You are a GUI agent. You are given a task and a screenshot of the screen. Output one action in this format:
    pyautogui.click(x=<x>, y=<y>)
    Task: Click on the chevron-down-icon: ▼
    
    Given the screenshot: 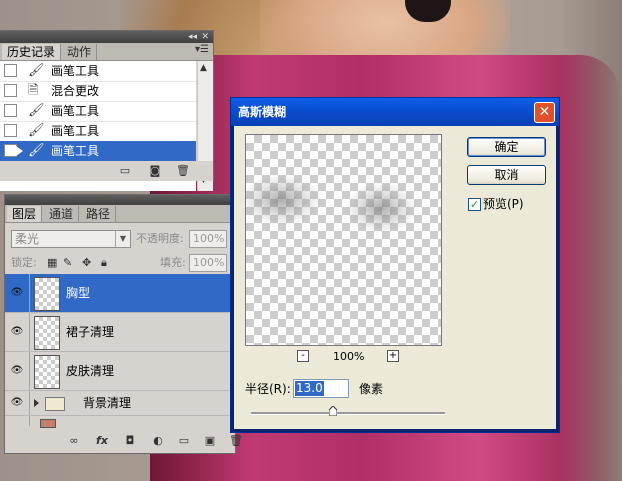 What is the action you would take?
    pyautogui.click(x=122, y=239)
    